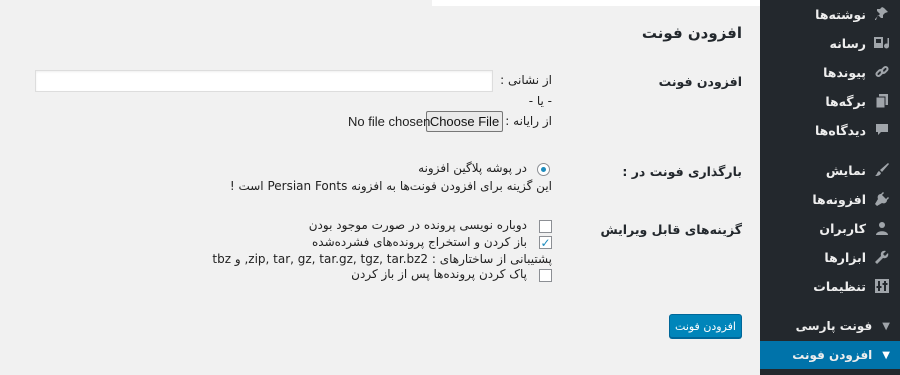 The image size is (900, 375). Describe the element at coordinates (526, 80) in the screenshot. I see `from-url-label: از نشانی :` at that location.